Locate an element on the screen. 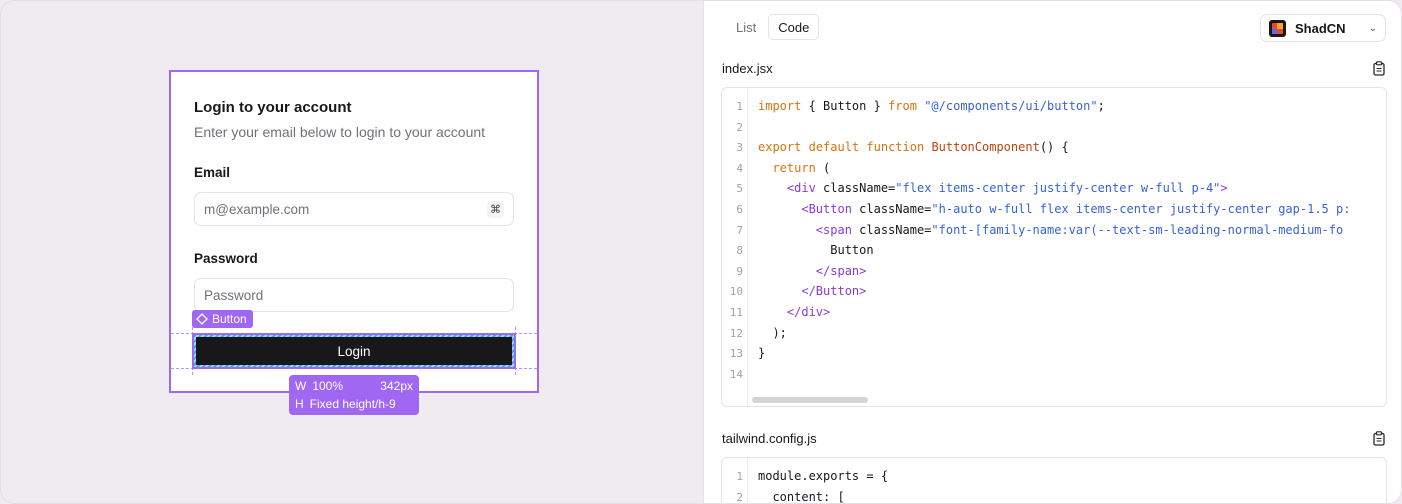 Image resolution: width=1402 pixels, height=504 pixels. code-editor-tailwind: 1 module.exports = { 2 content: [ is located at coordinates (1054, 480).